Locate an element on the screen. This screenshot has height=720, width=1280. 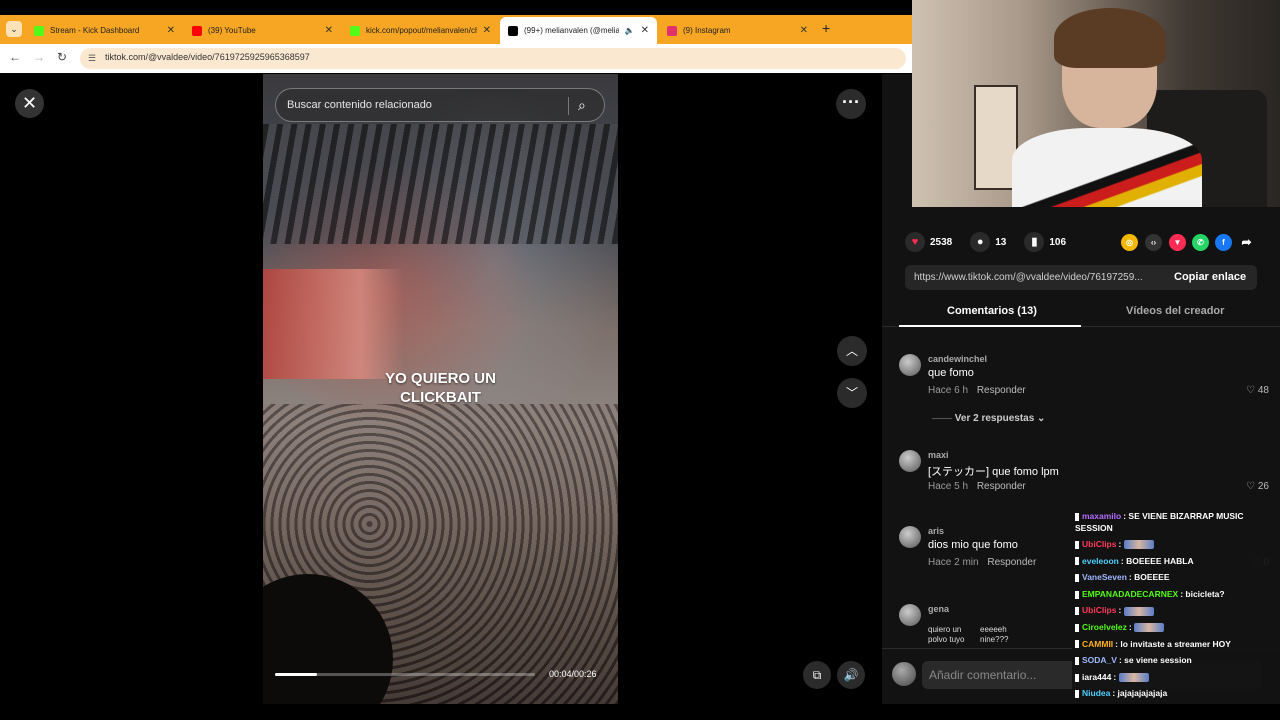
browser-tab: (99+) melianvalen (@melianvalen) 🔈 ✕ is located at coordinates (578, 30).